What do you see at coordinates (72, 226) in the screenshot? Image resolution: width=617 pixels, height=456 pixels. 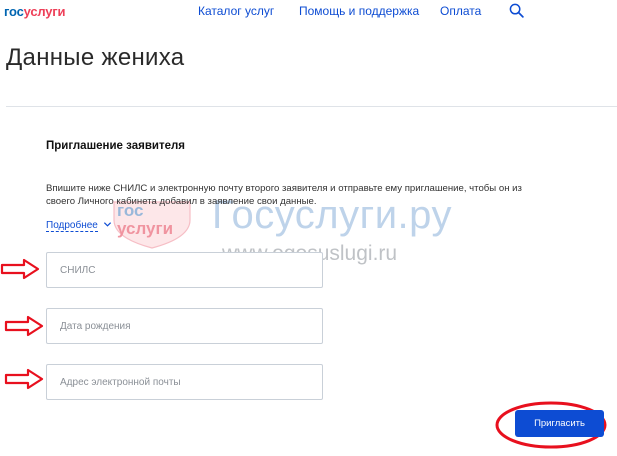 I see `more-details-link: Подробнее` at bounding box center [72, 226].